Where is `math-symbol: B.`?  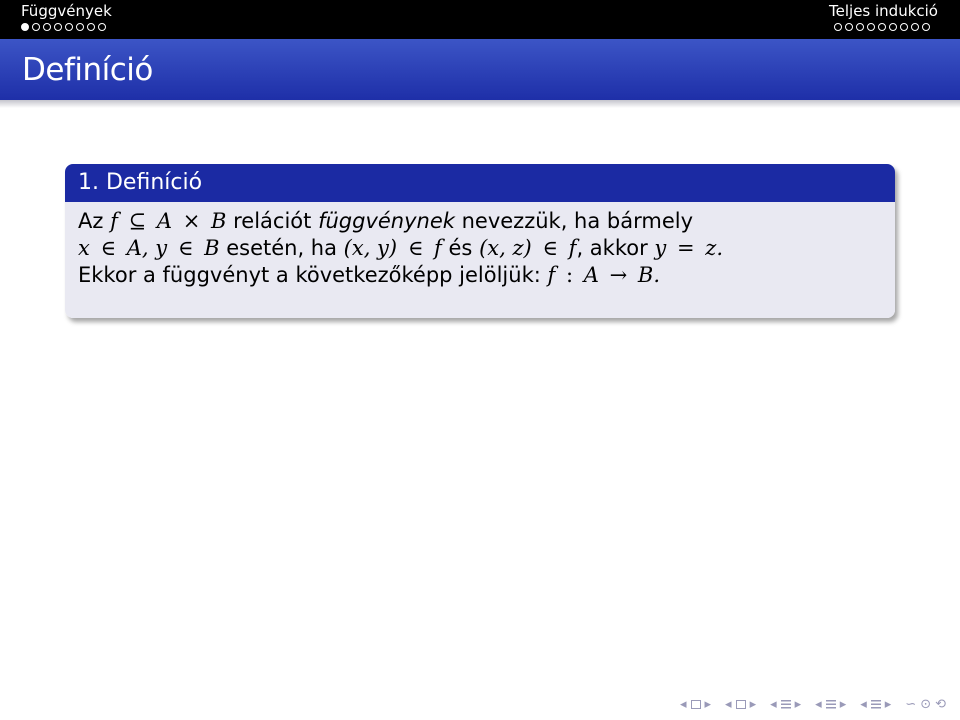
math-symbol: B. is located at coordinates (648, 275).